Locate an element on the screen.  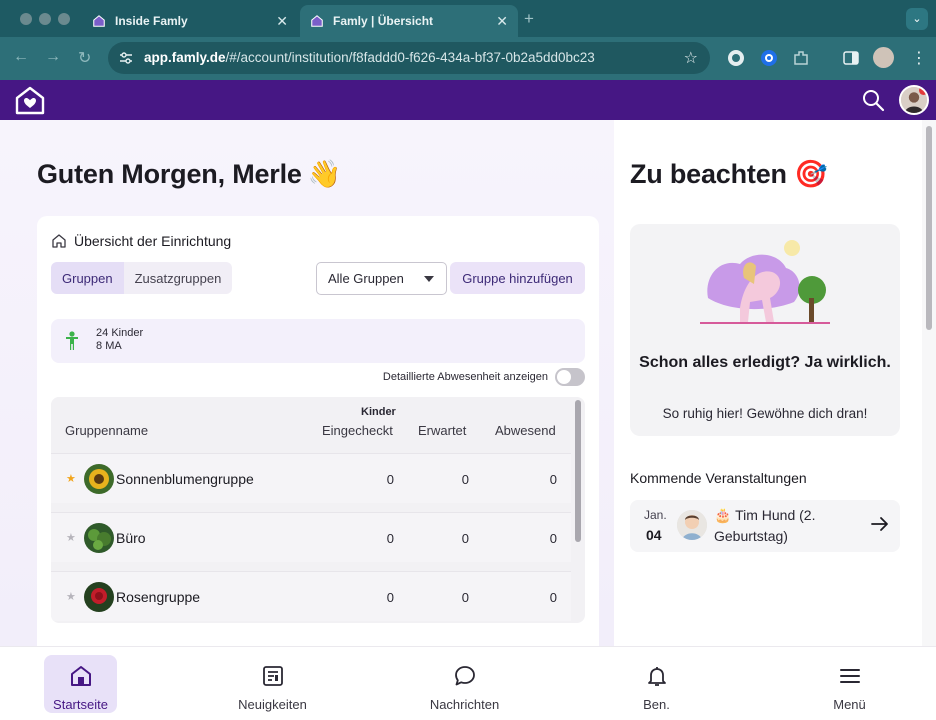
nav-menu: Menü is located at coordinates (849, 684).